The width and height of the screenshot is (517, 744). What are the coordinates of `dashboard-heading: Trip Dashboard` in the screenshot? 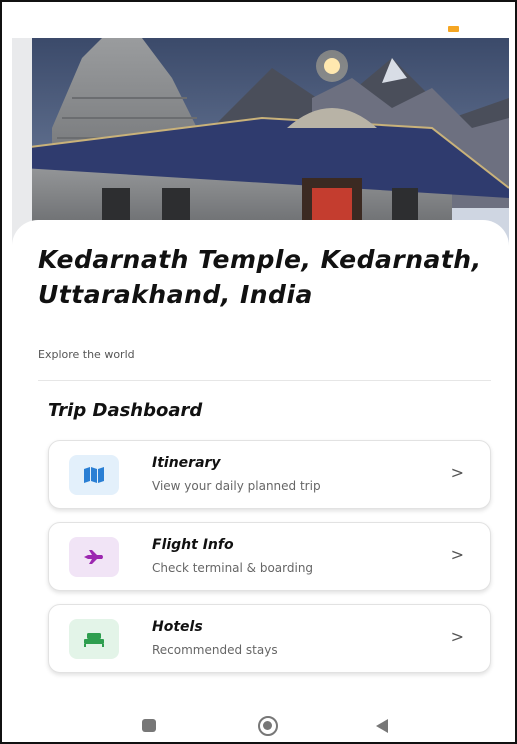 It's located at (125, 410).